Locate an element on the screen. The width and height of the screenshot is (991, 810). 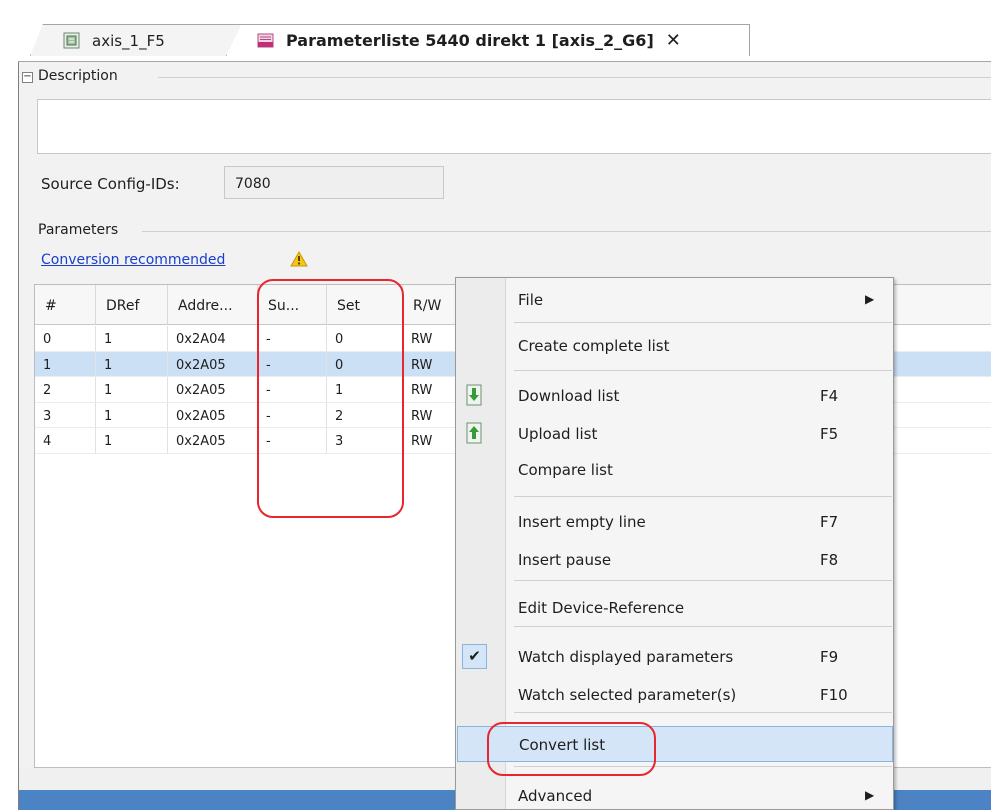
menu-item-insert-empty-line: Insert empty line F7 is located at coordinates (675, 522).